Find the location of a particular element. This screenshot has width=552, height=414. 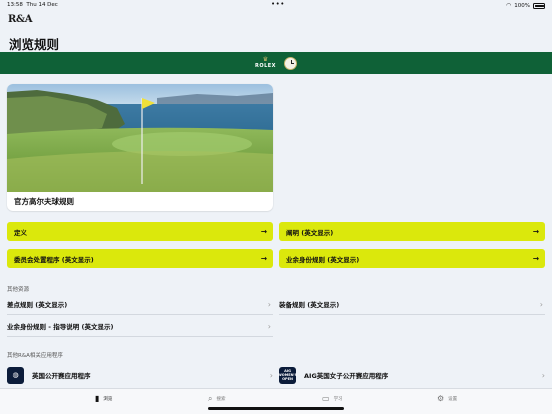

definitions-button: 定义 → is located at coordinates (140, 231).